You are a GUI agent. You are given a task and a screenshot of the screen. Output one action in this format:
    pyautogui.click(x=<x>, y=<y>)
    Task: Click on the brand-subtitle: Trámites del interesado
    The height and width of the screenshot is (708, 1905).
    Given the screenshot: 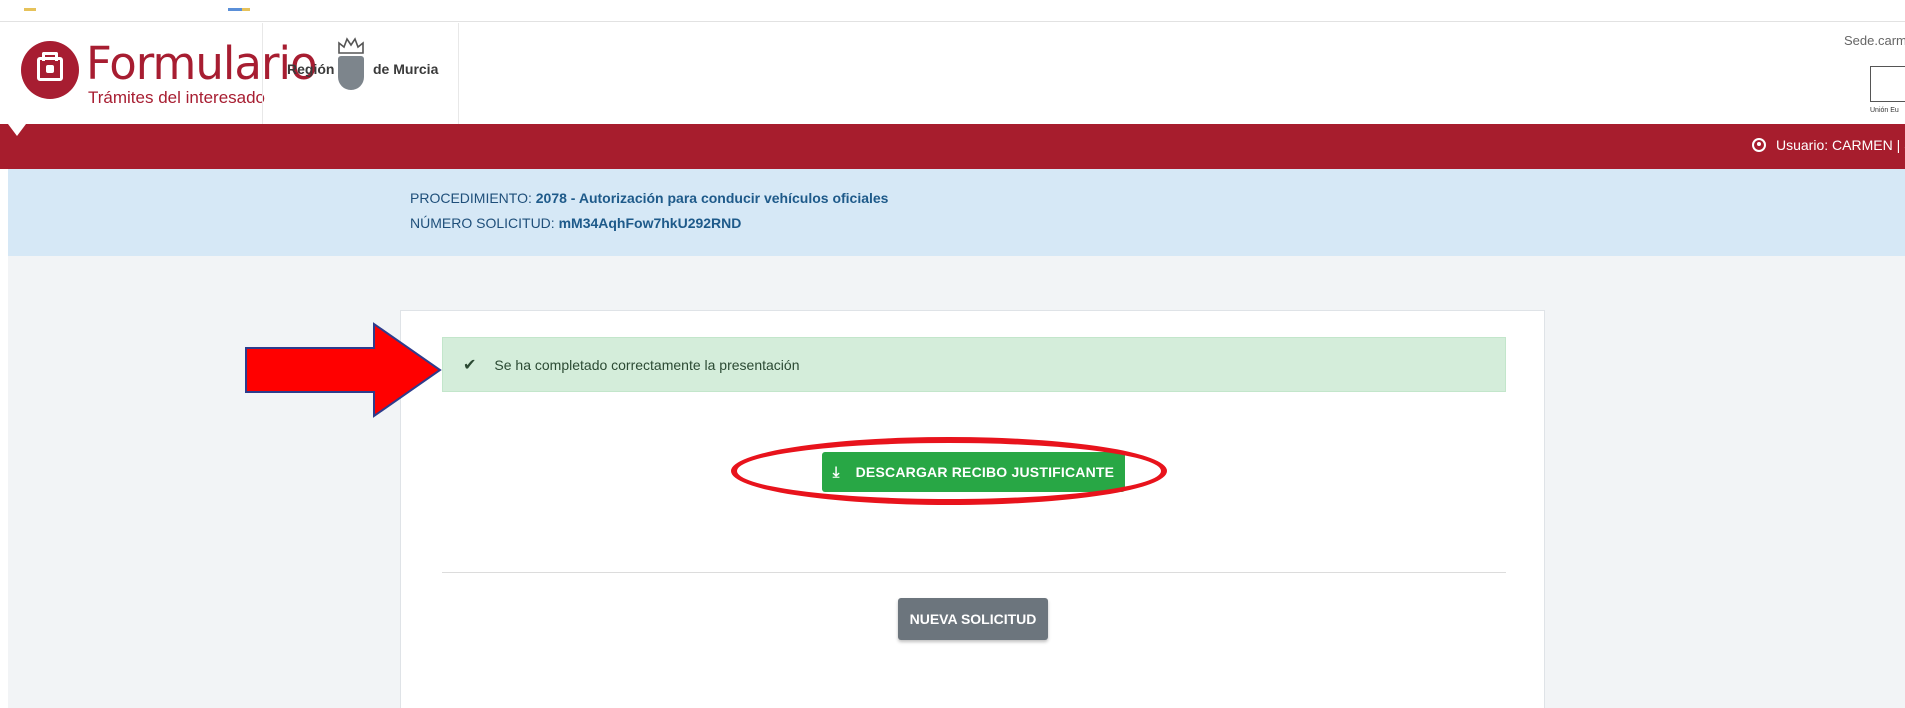 What is the action you would take?
    pyautogui.click(x=177, y=97)
    